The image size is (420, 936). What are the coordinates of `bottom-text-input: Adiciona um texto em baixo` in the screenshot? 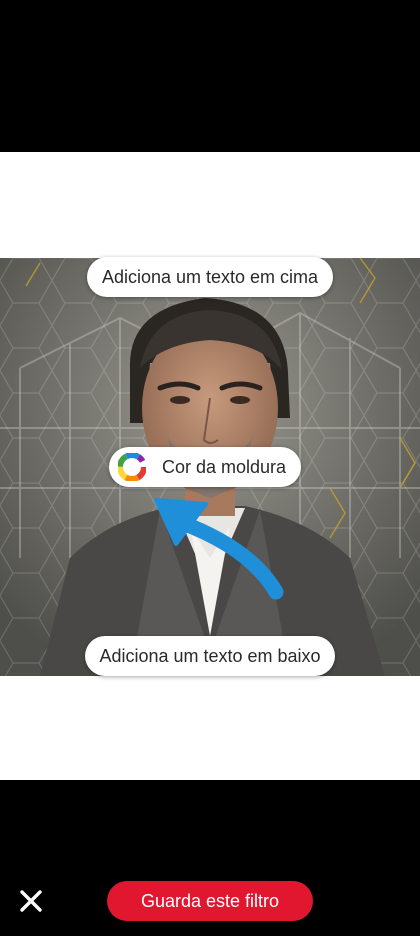 It's located at (210, 656).